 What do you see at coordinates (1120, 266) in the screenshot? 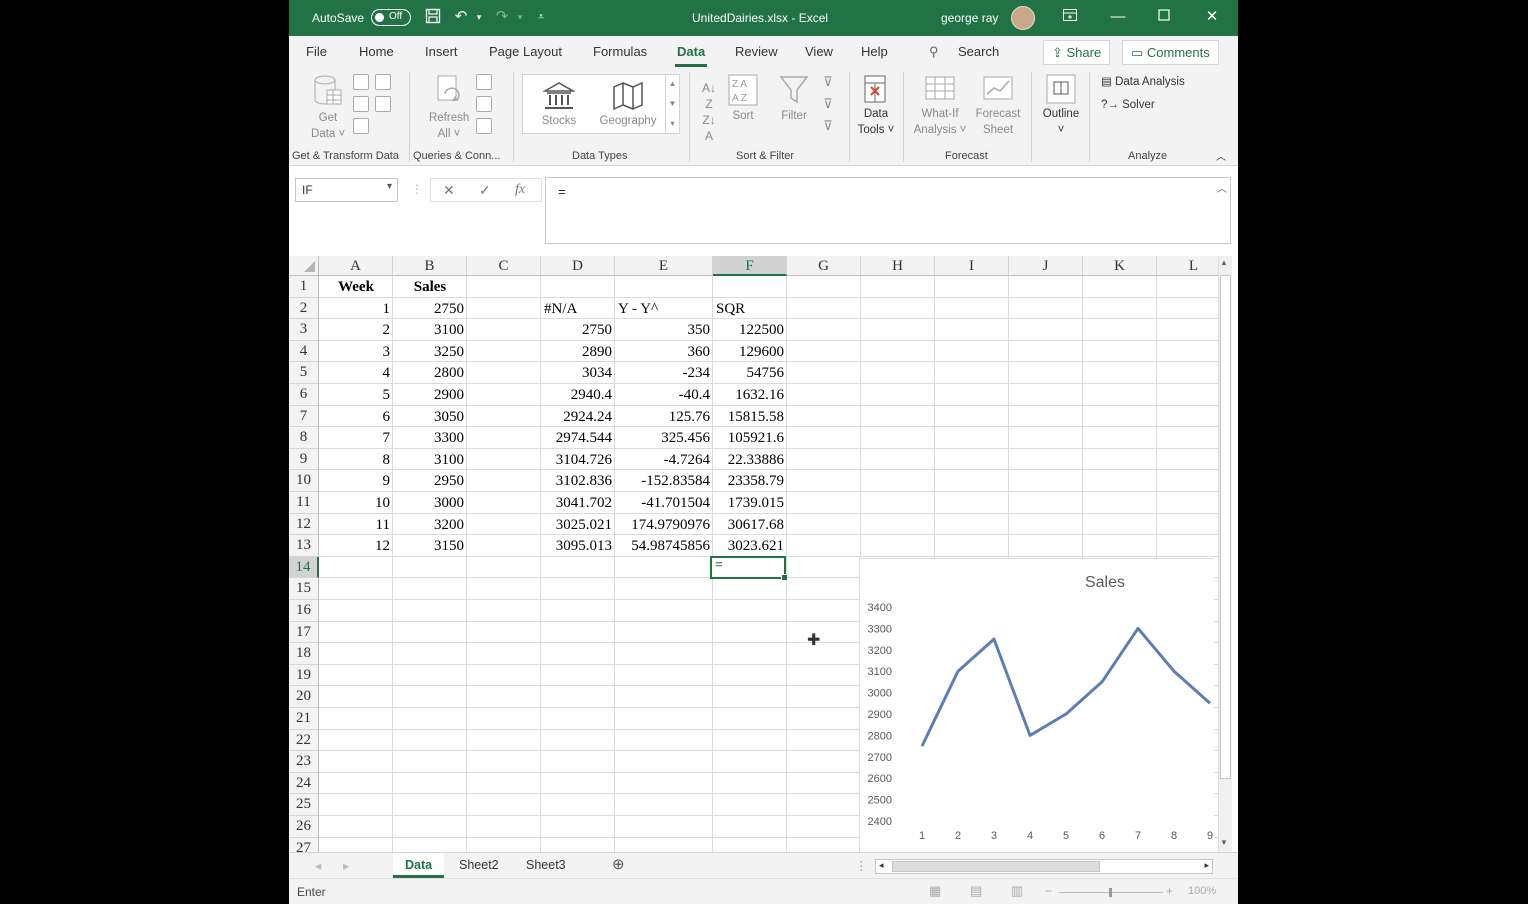
I see `column-header-K: K` at bounding box center [1120, 266].